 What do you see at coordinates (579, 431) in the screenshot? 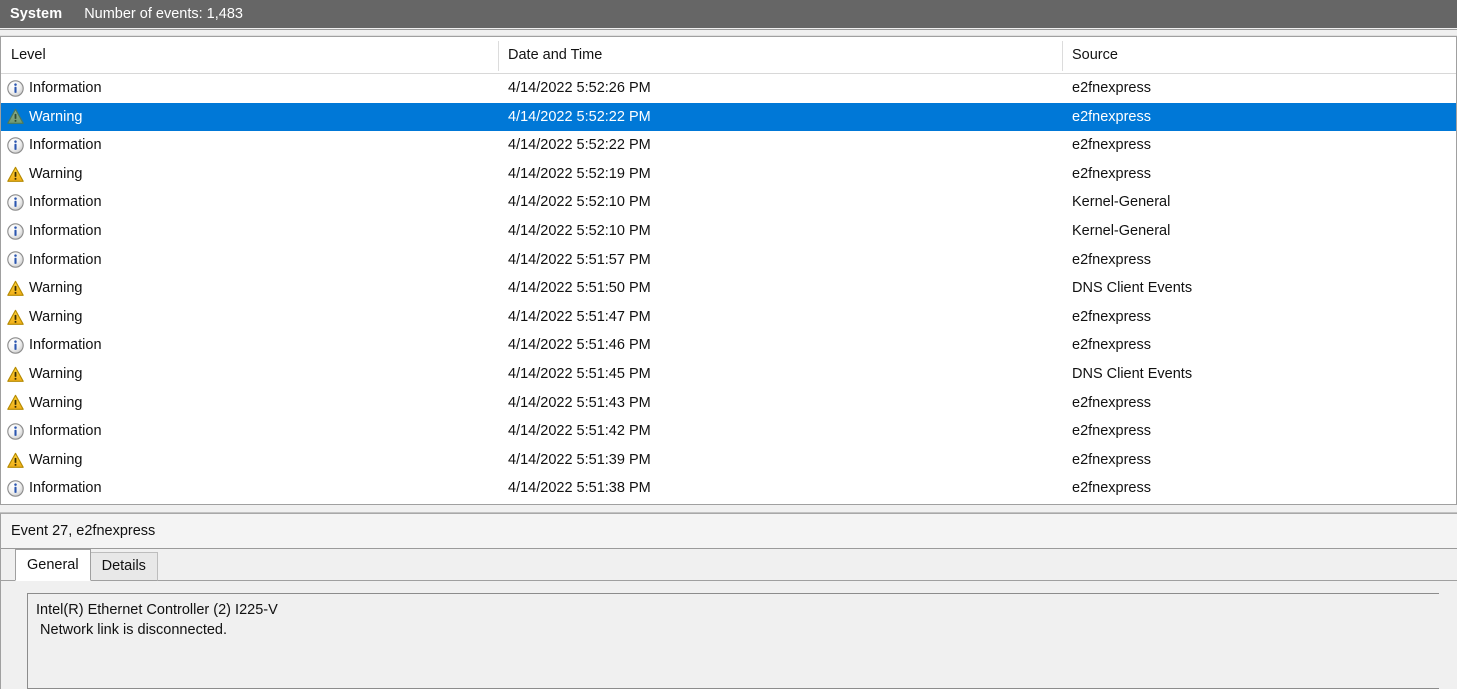
I see `date-and-time-label: 4/14/2022 5:51:42 PM` at bounding box center [579, 431].